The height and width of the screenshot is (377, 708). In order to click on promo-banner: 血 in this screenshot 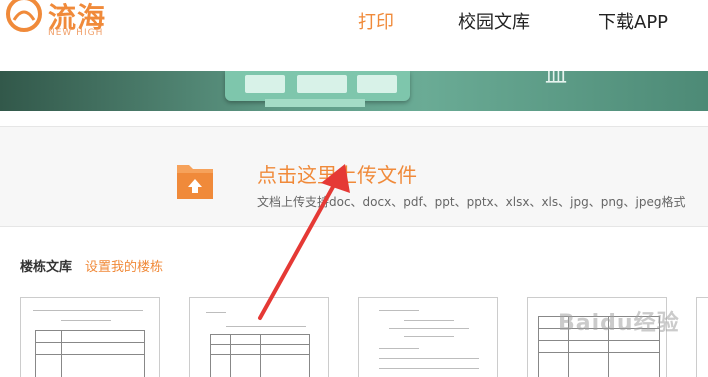, I will do `click(354, 91)`.